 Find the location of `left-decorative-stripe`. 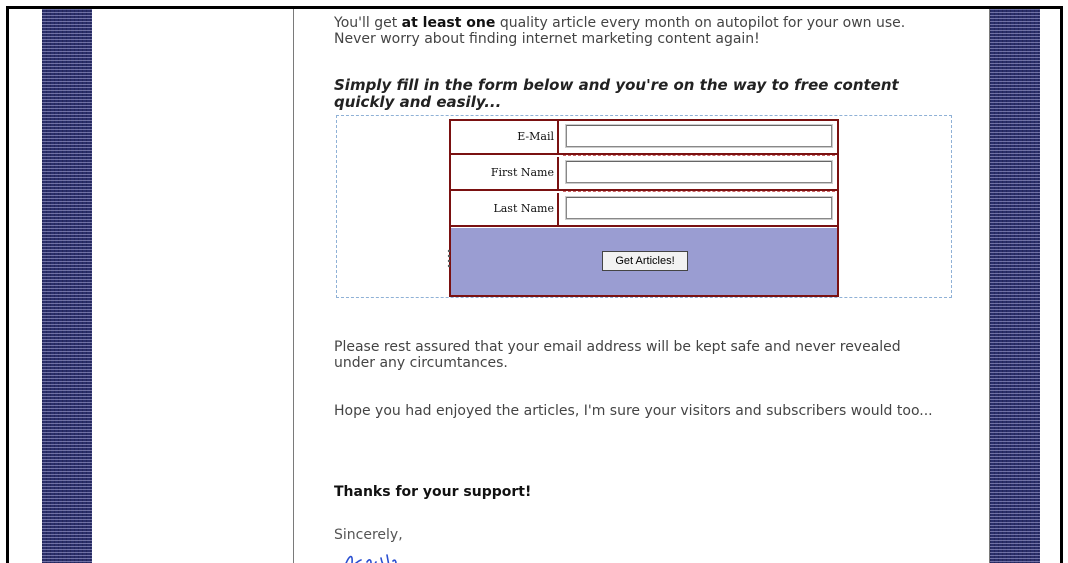

left-decorative-stripe is located at coordinates (67, 286).